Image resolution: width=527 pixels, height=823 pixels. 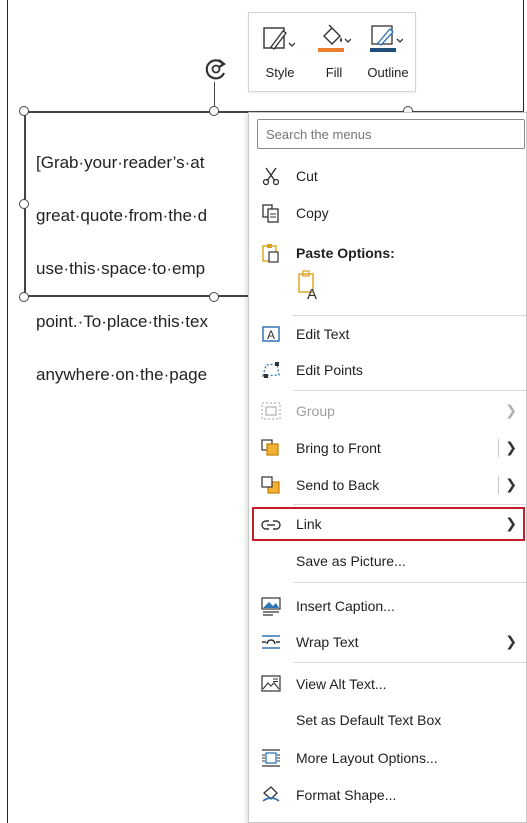 What do you see at coordinates (388, 176) in the screenshot?
I see `menu-item-cut: Cut` at bounding box center [388, 176].